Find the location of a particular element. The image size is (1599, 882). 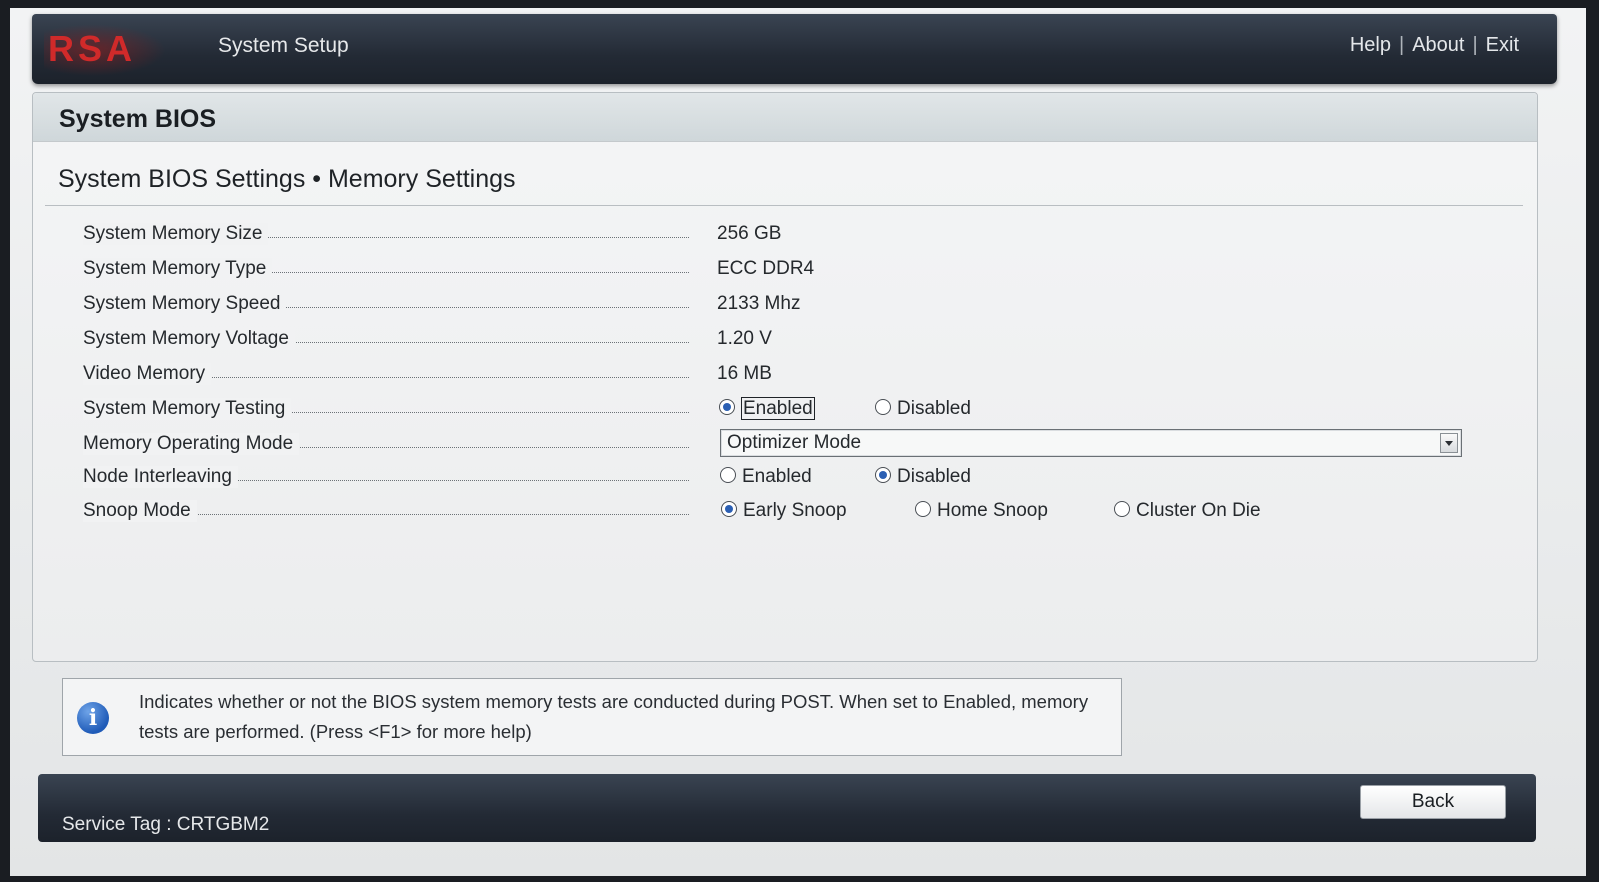

node-interleaving-disabled-radio: Disabled is located at coordinates (923, 477).